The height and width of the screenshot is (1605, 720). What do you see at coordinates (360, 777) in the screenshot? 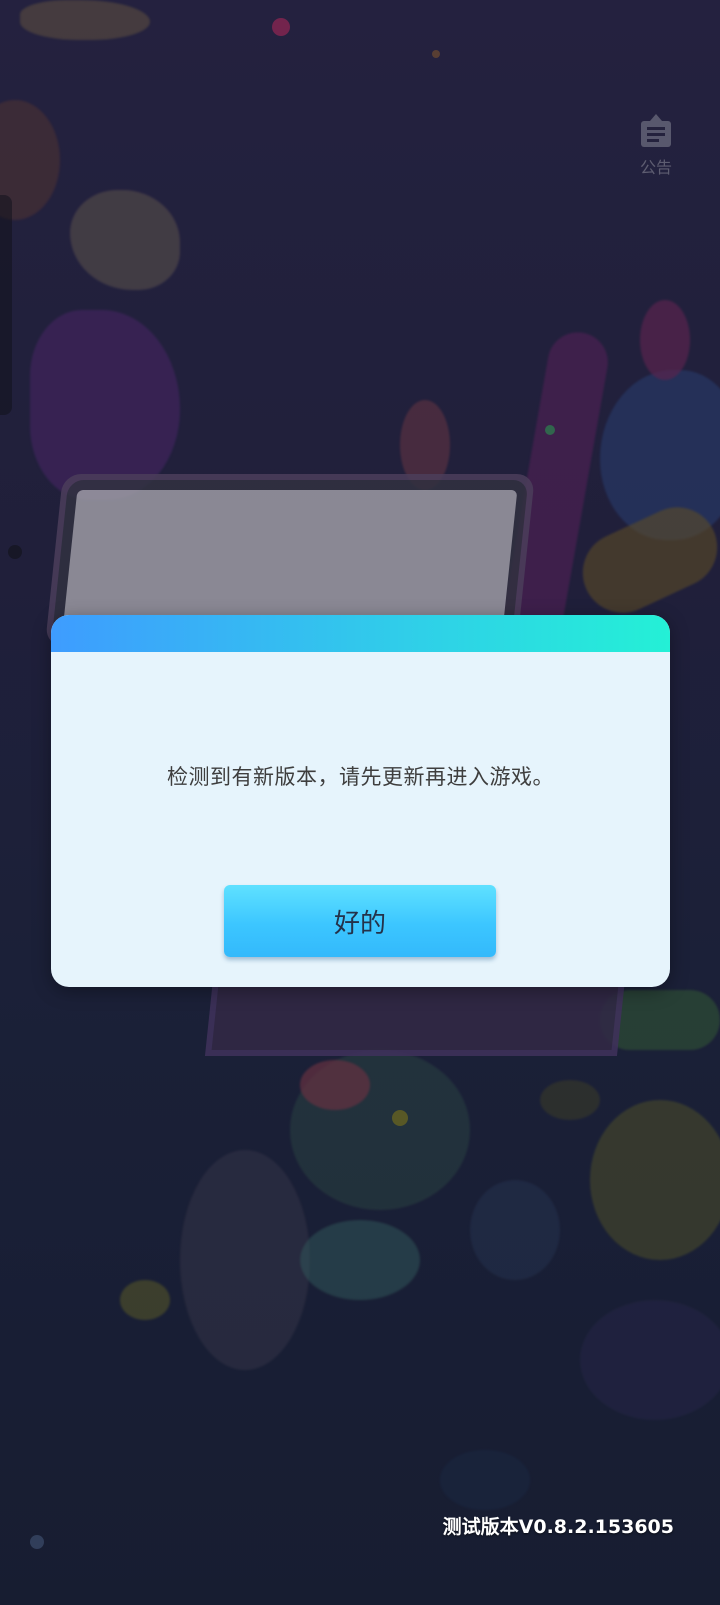
I see `dialog-message: 检测到有新版本，请先更新再进入游戏。` at bounding box center [360, 777].